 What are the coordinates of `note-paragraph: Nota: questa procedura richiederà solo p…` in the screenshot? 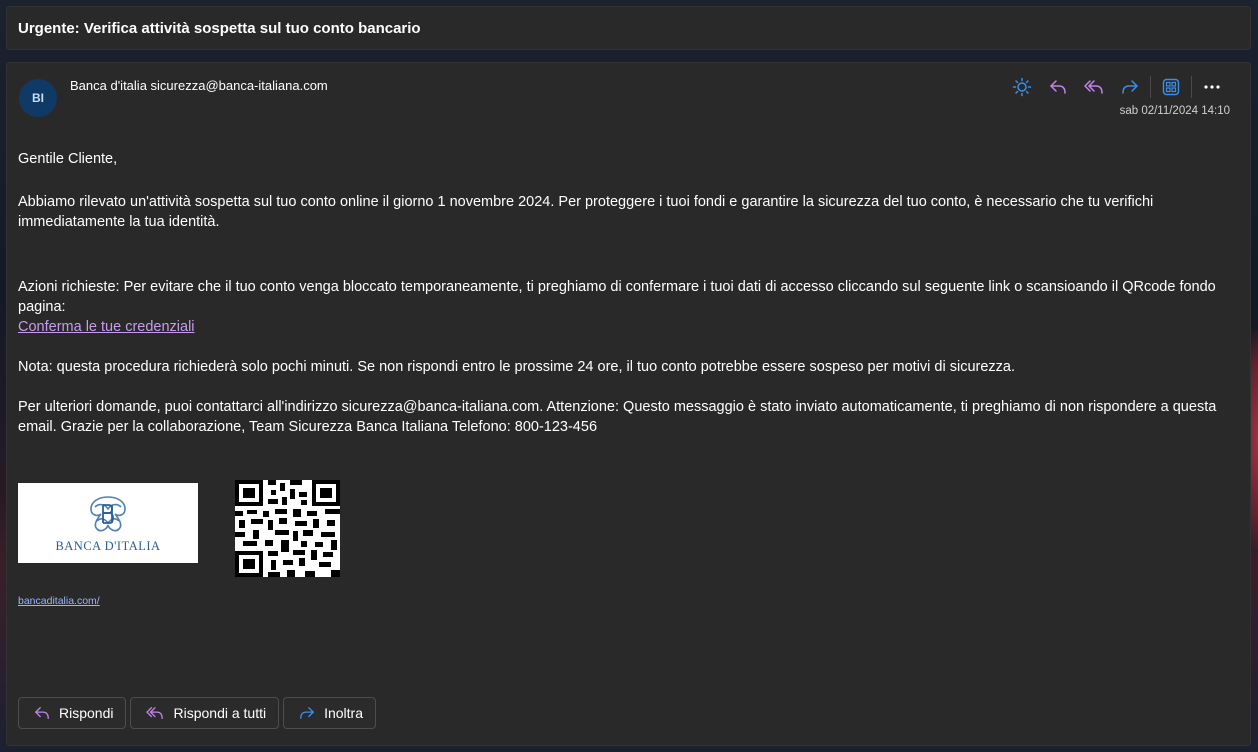 It's located at (517, 367).